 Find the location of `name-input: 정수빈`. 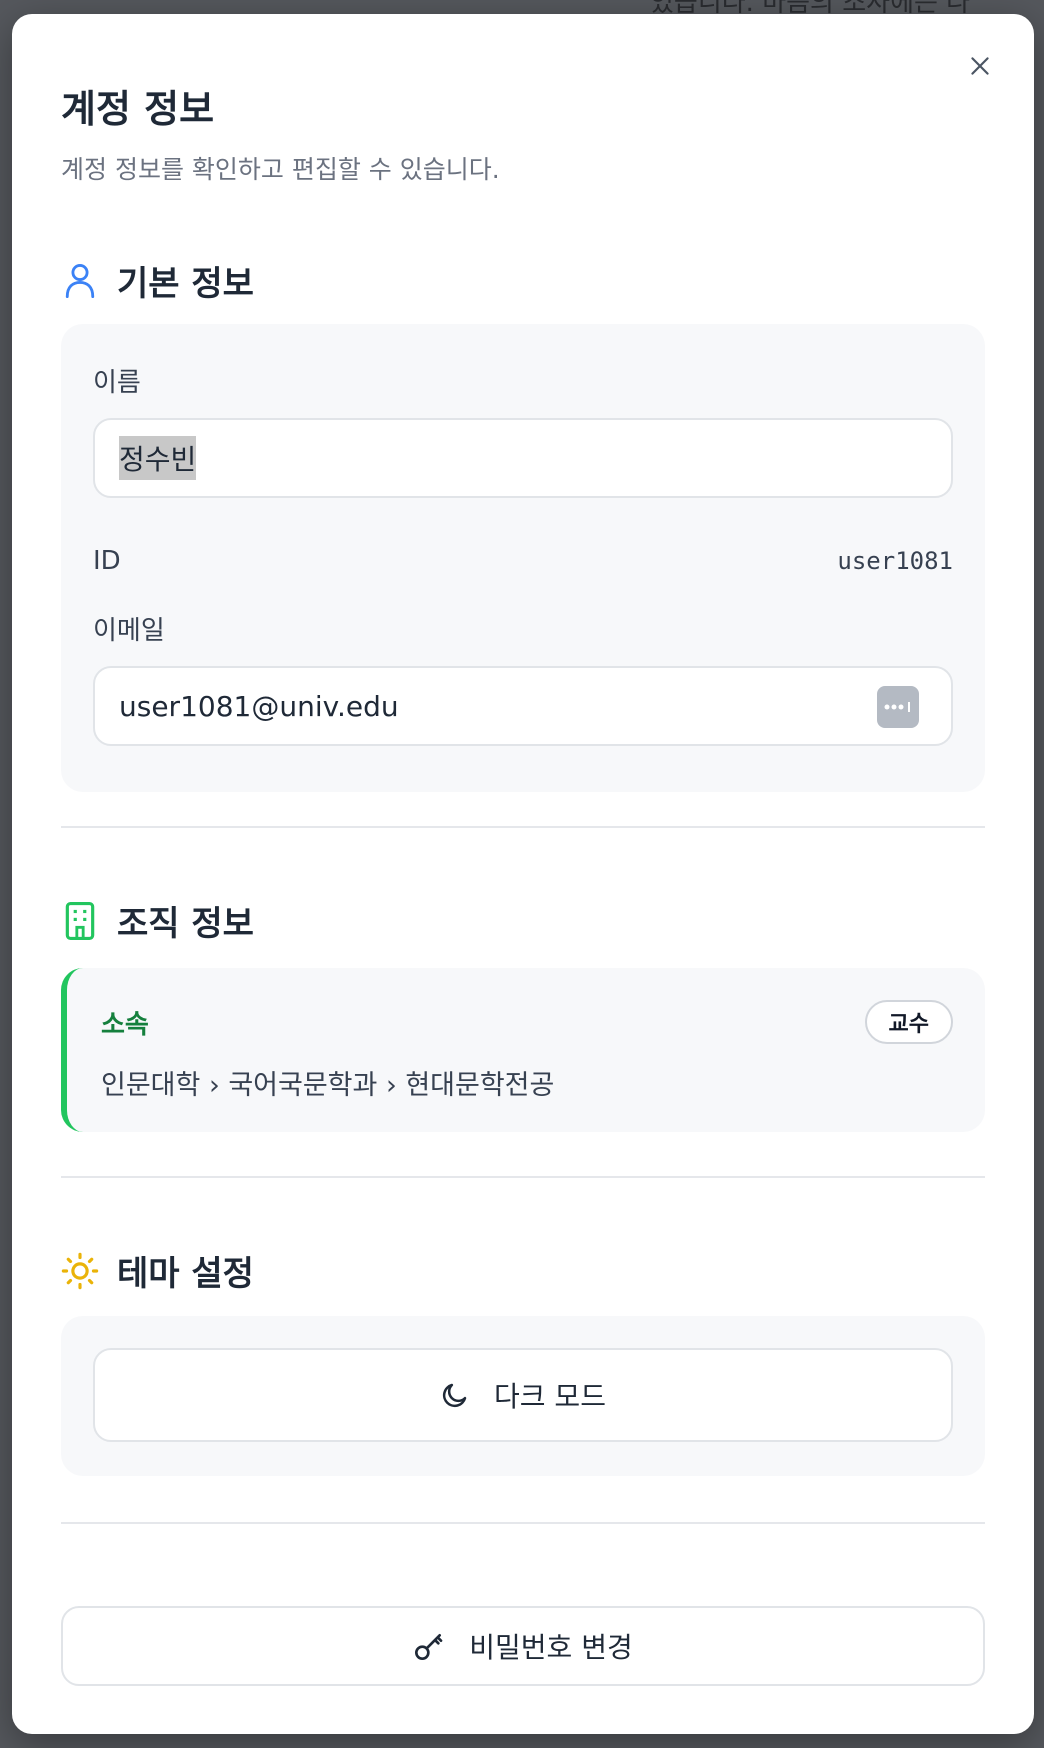

name-input: 정수빈 is located at coordinates (523, 458).